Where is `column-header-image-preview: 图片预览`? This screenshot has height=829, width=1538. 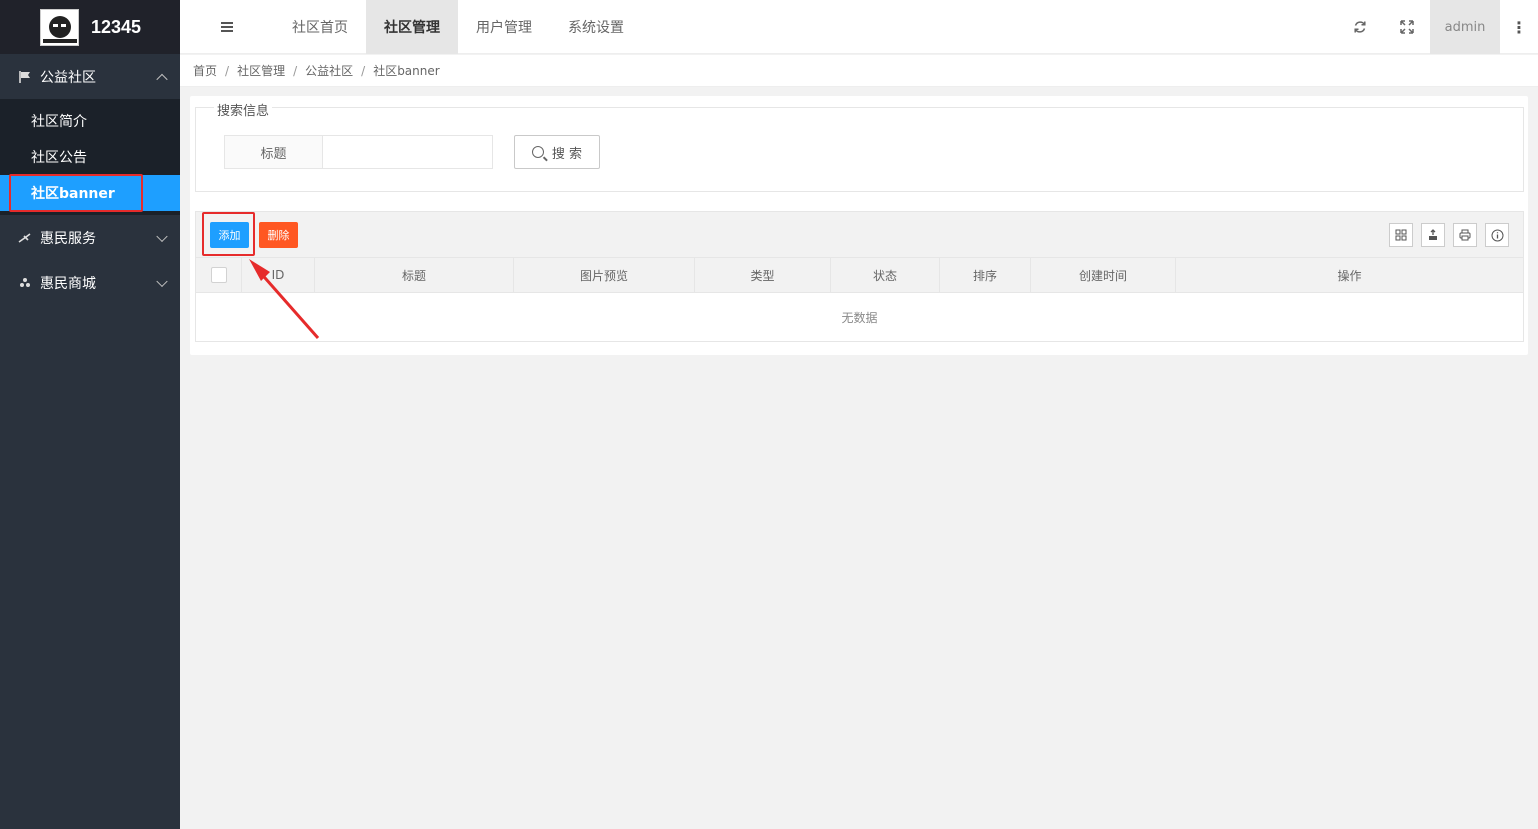 column-header-image-preview: 图片预览 is located at coordinates (604, 275).